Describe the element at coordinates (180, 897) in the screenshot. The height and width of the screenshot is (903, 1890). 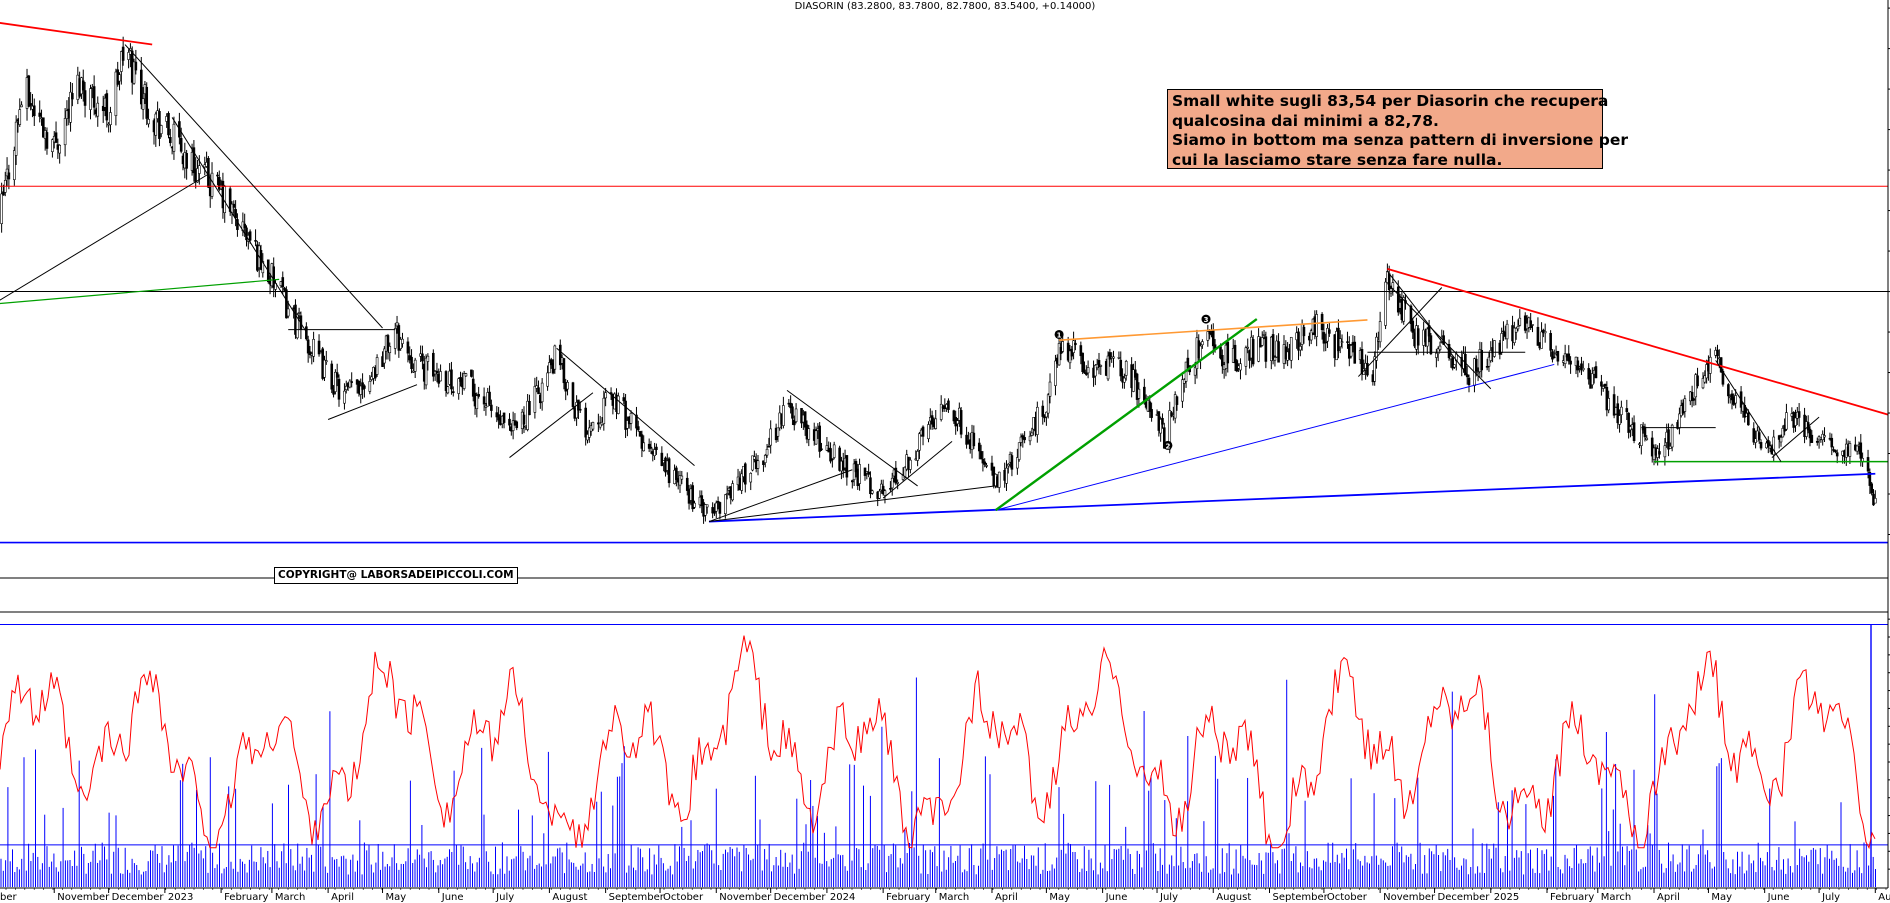
I see `x-tick-label: 2023` at that location.